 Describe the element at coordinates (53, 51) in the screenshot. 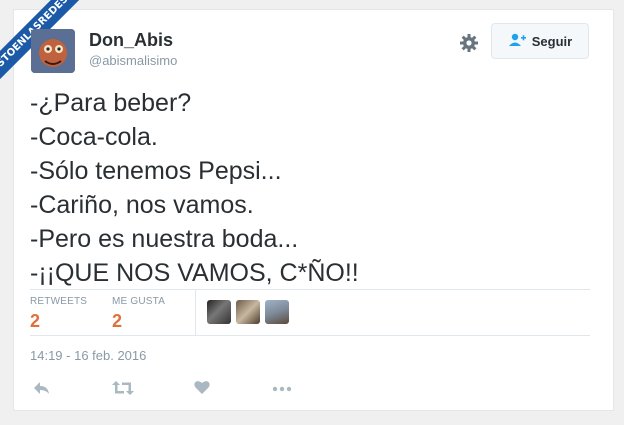

I see `avatar` at that location.